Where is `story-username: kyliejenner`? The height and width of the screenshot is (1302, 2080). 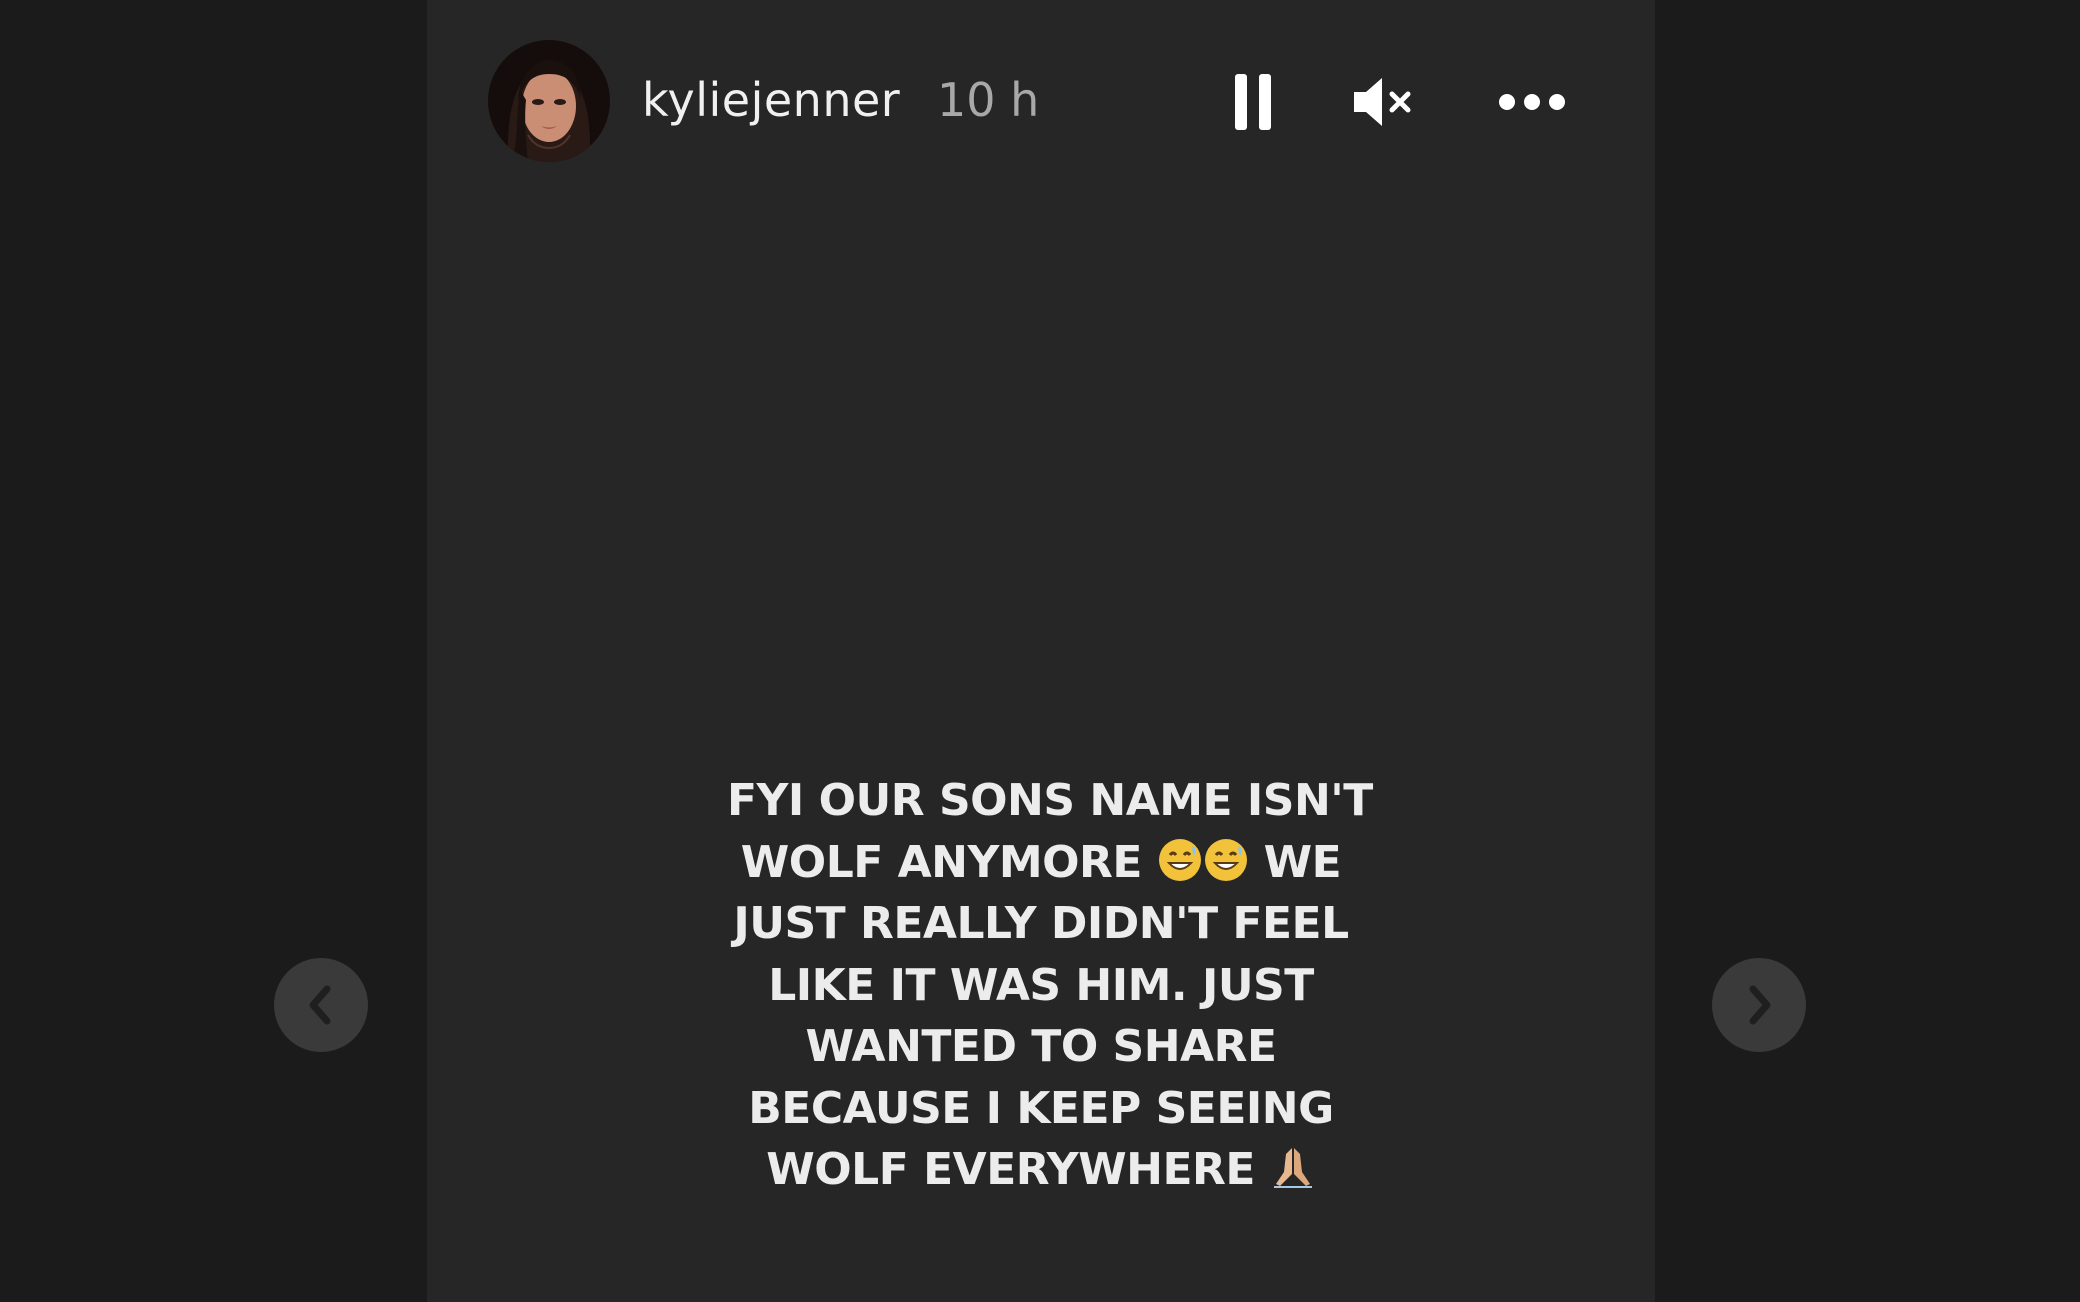 story-username: kyliejenner is located at coordinates (771, 100).